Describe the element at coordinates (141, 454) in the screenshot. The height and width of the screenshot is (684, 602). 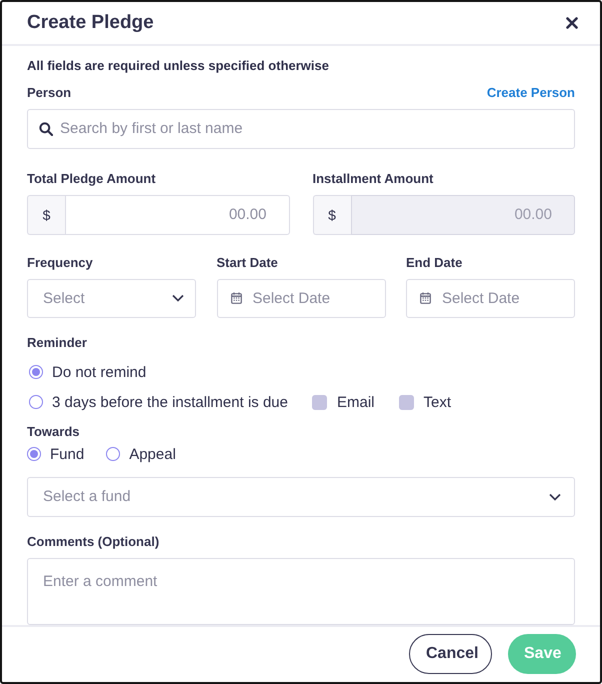
I see `radio-option: Appeal` at that location.